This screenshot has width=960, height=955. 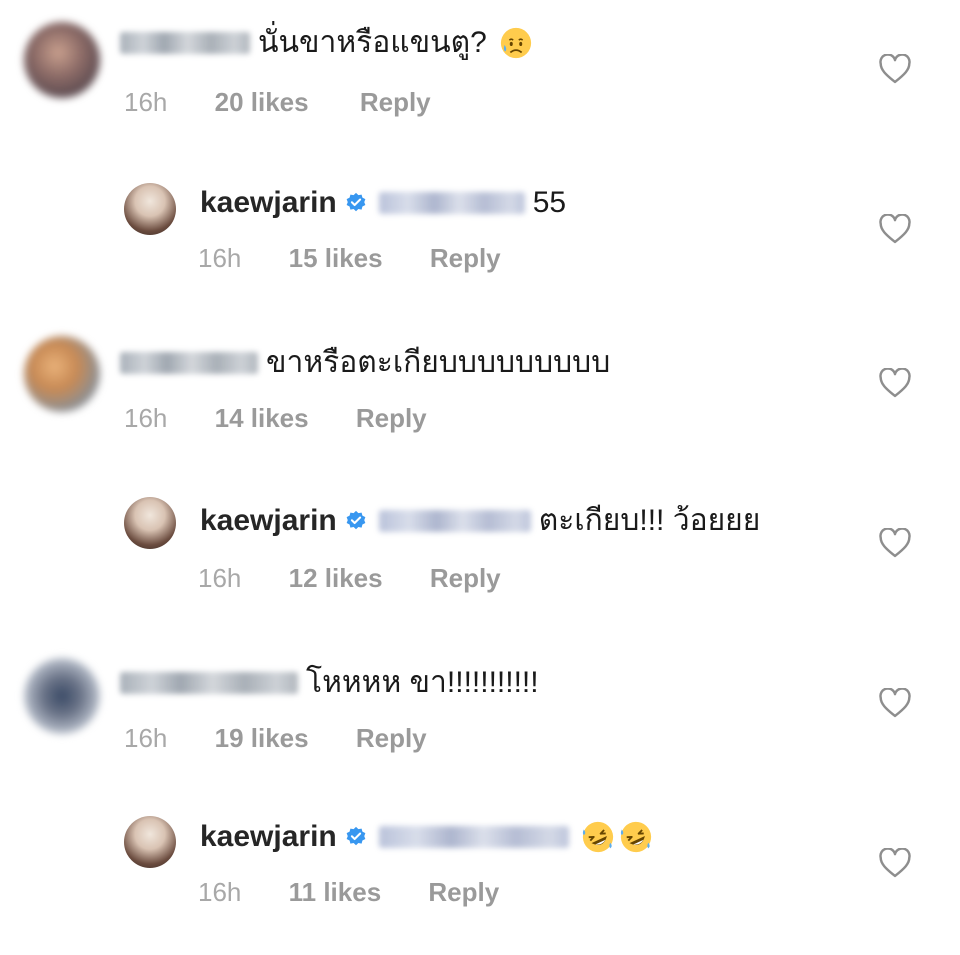 I want to click on comment-text: 55, so click(x=549, y=202).